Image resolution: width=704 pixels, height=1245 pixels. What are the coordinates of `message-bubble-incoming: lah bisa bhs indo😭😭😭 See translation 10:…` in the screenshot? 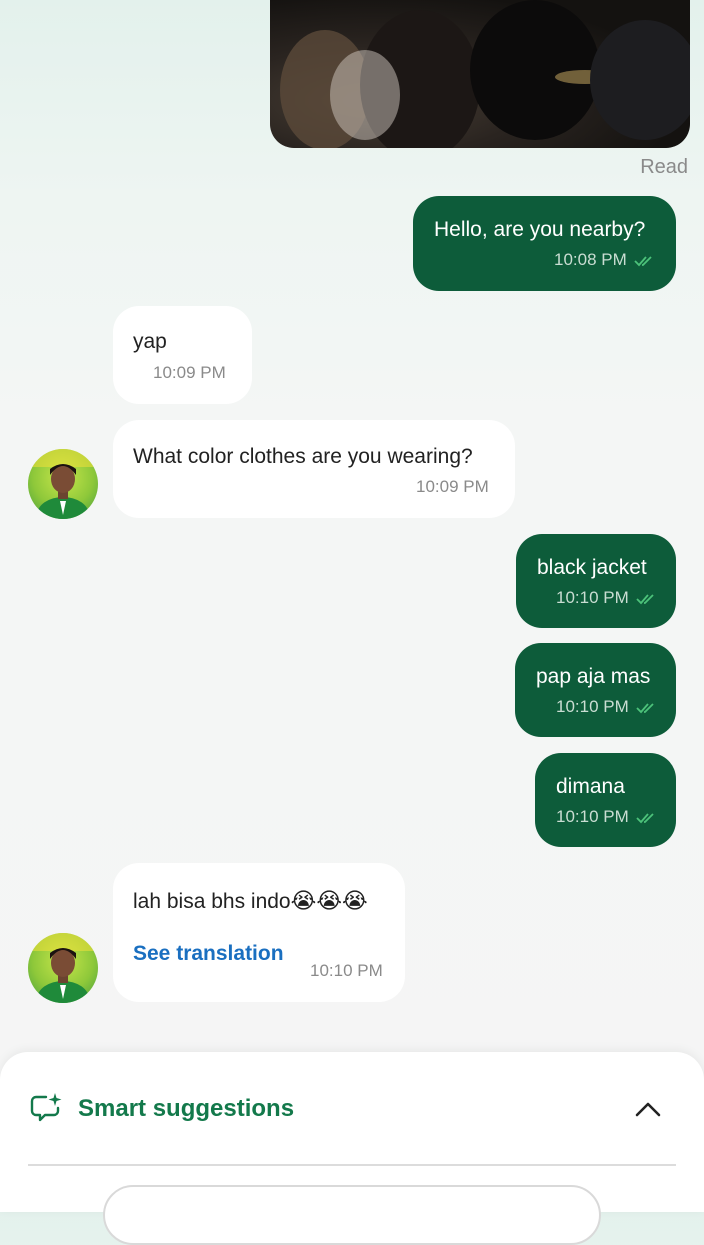 It's located at (259, 932).